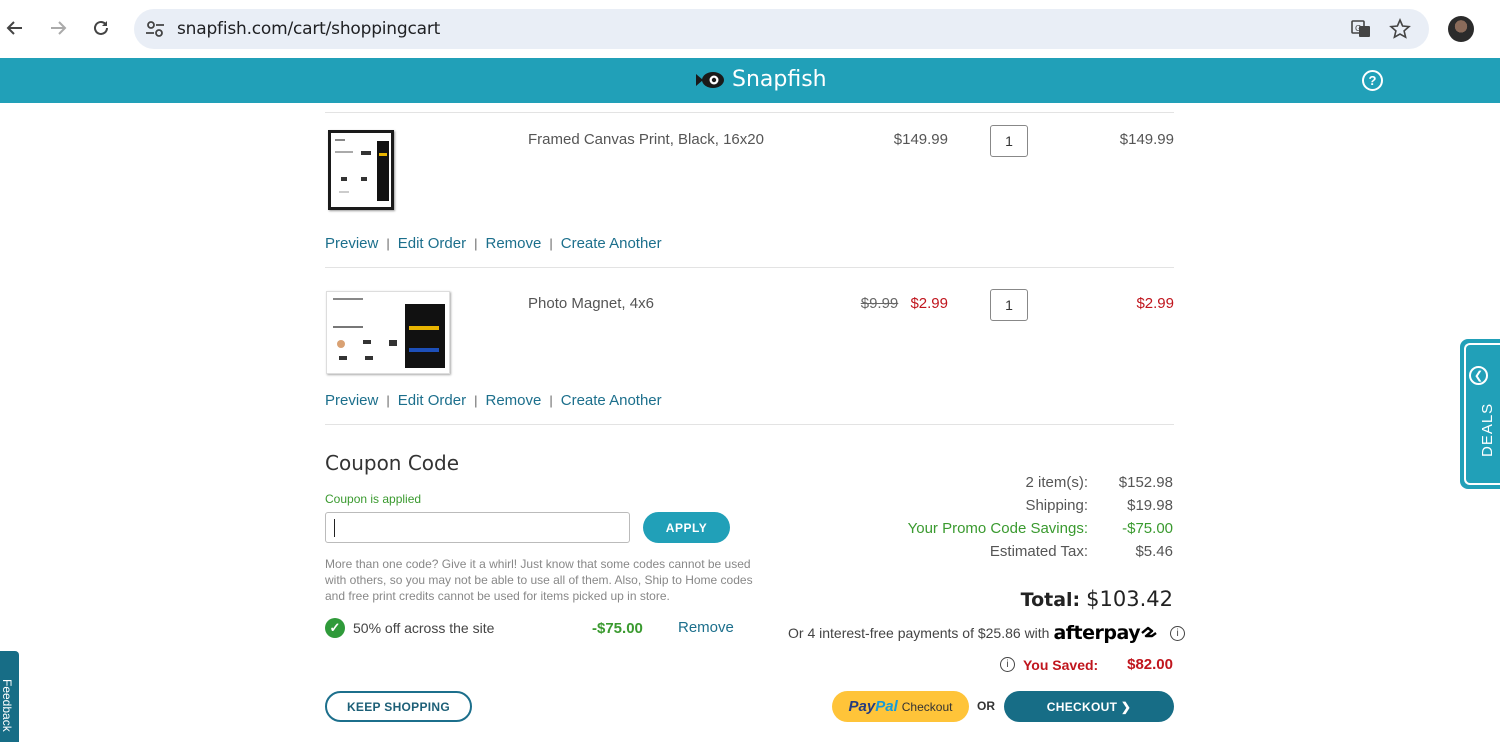 Image resolution: width=1500 pixels, height=742 pixels. I want to click on brand-name: Snapfish, so click(779, 79).